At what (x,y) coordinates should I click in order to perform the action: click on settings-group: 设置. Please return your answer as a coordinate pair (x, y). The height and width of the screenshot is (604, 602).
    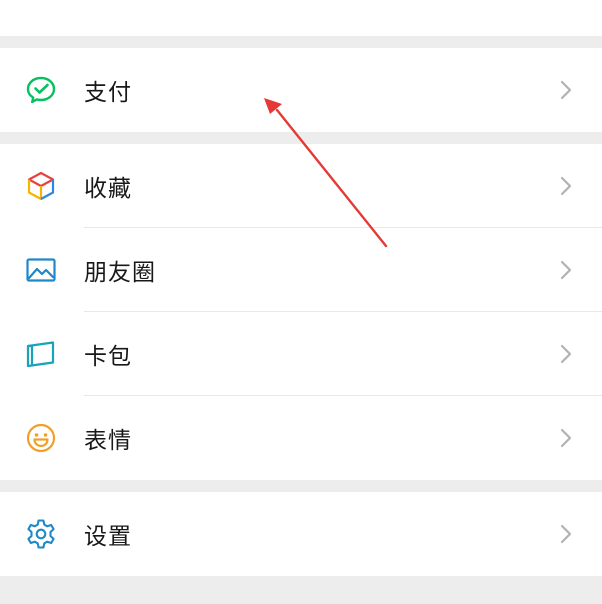
    Looking at the image, I should click on (301, 534).